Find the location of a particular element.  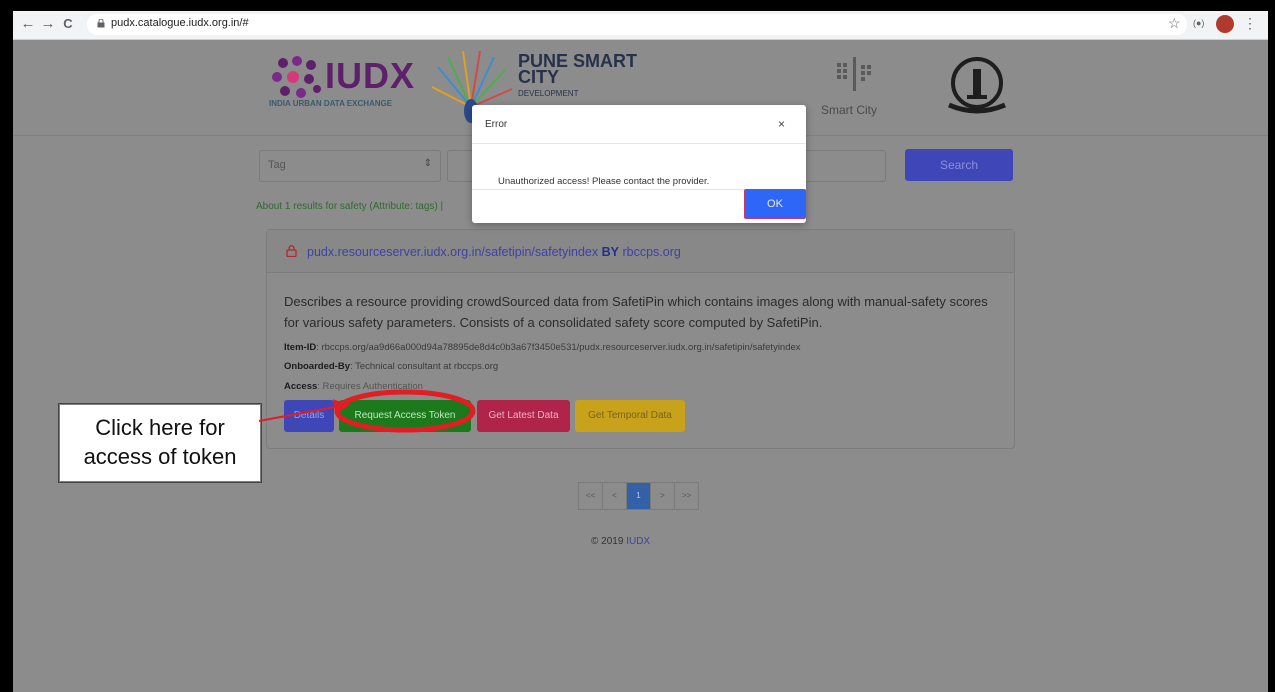

onboarded-value: : Technical consultant at rbccps.org is located at coordinates (424, 366).